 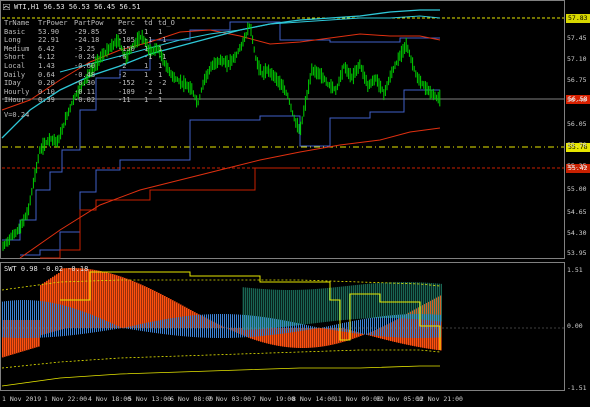 I want to click on table-row: Daily 0.64 -0.48 -2 1 1, so click(x=91, y=75).